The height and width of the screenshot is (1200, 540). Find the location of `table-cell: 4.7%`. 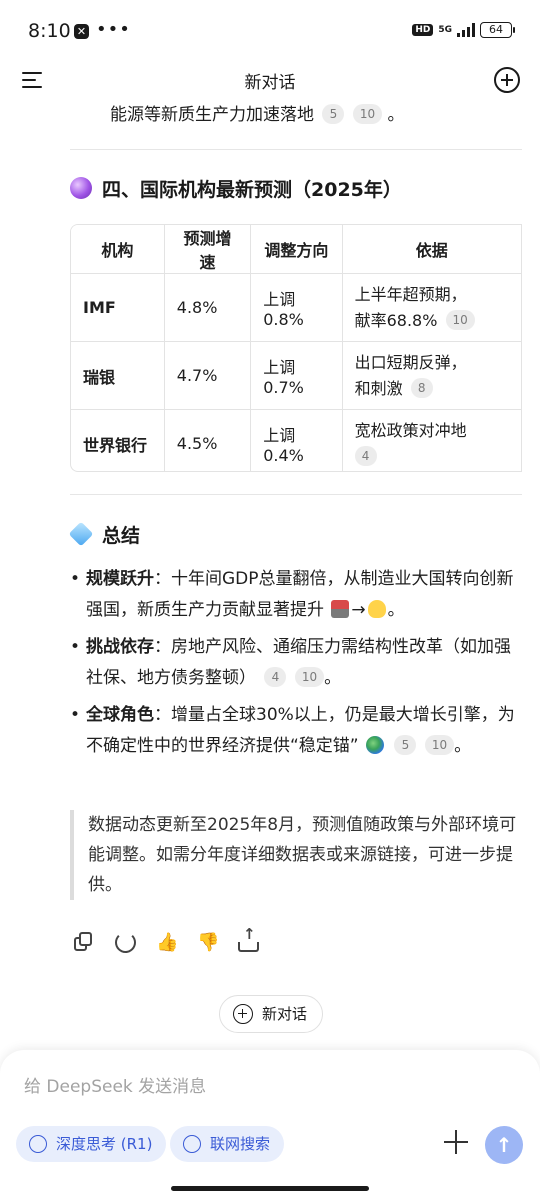

table-cell: 4.7% is located at coordinates (208, 375).